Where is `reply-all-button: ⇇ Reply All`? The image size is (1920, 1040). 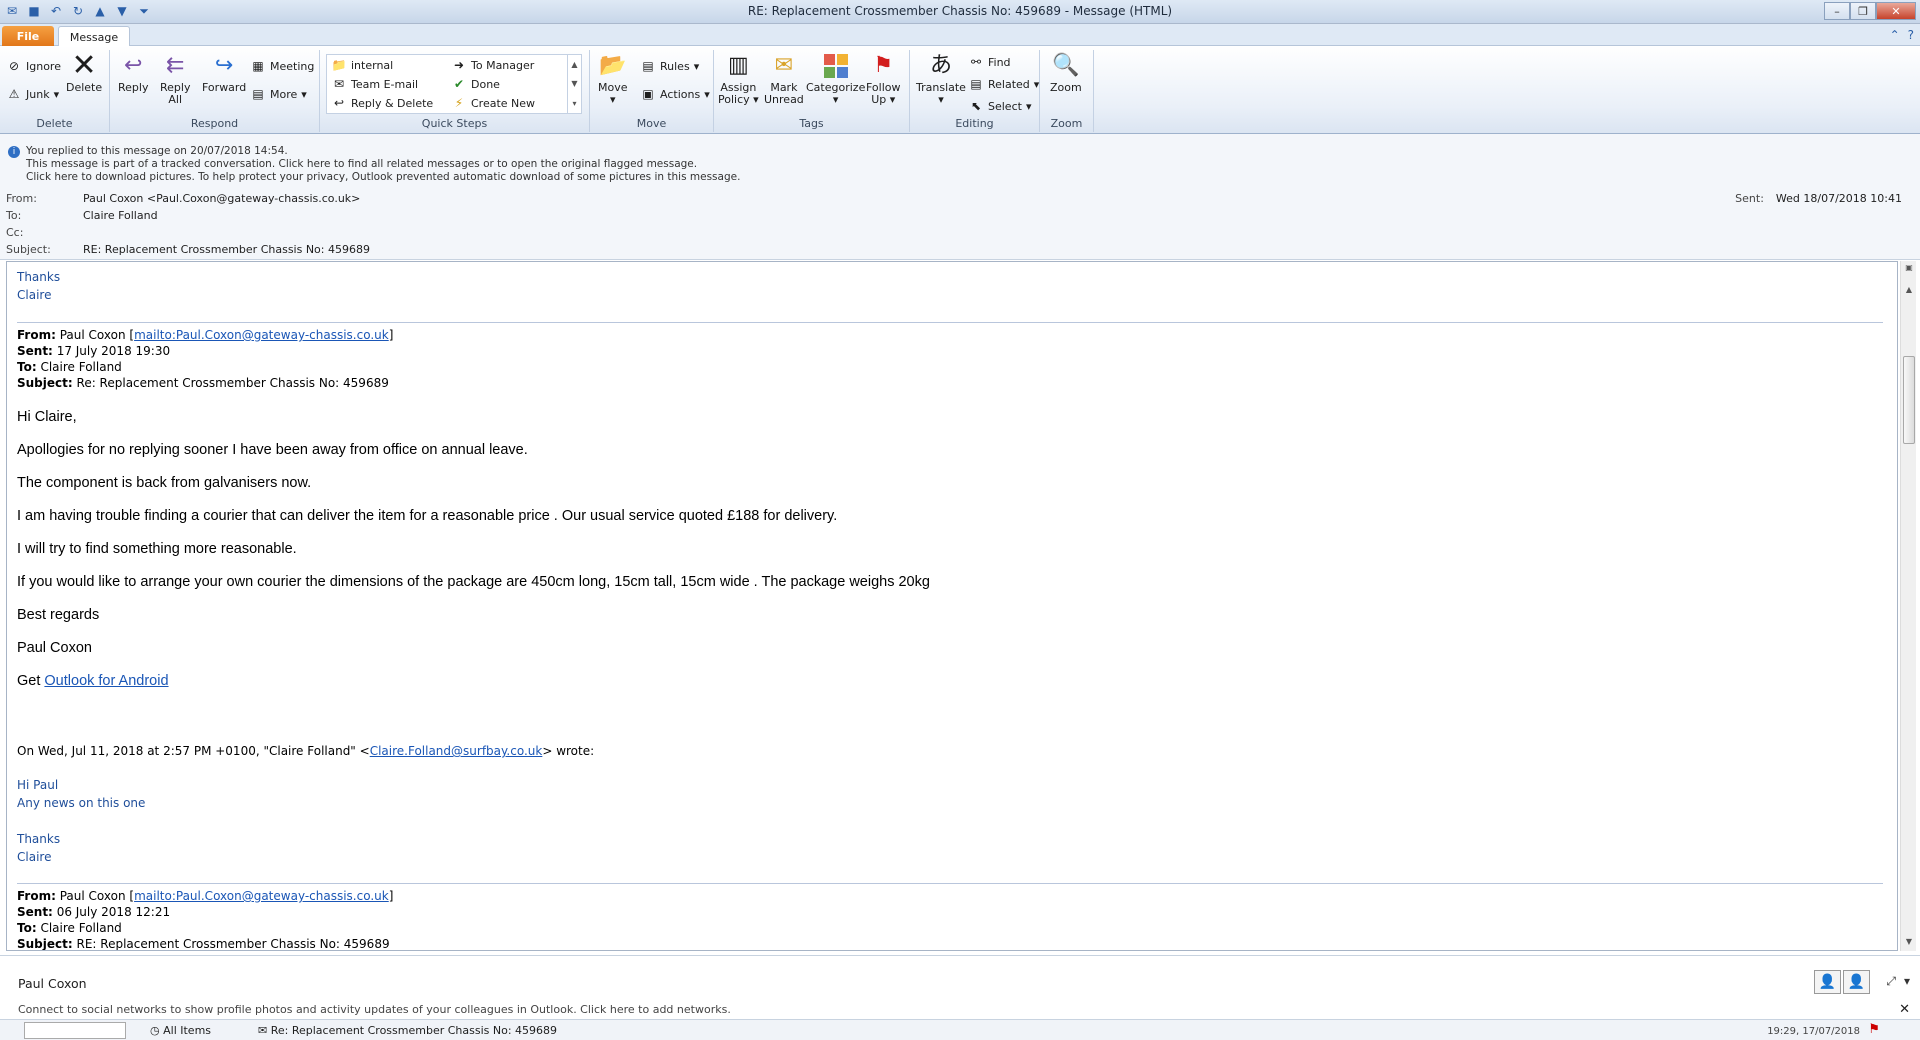
reply-all-button: ⇇ Reply All is located at coordinates (175, 79).